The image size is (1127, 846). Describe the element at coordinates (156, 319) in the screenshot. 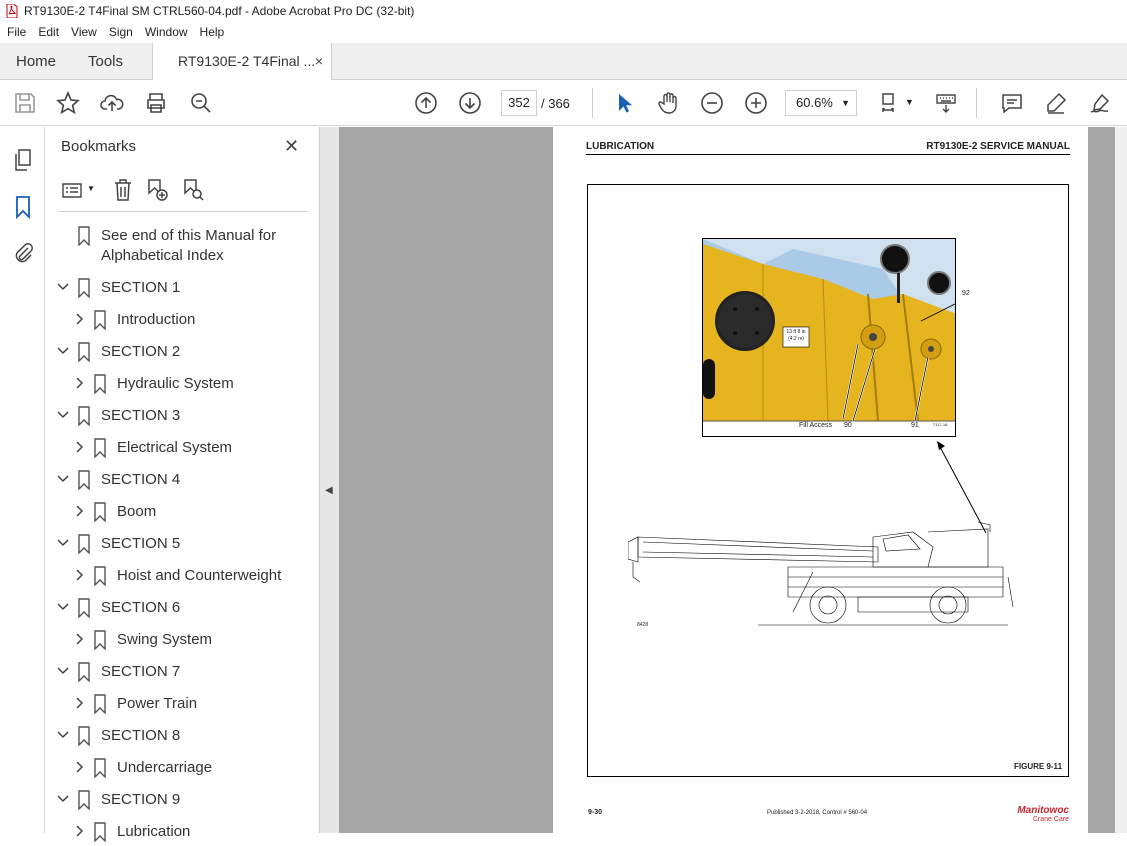

I see `bookmark-label: Introduction` at that location.